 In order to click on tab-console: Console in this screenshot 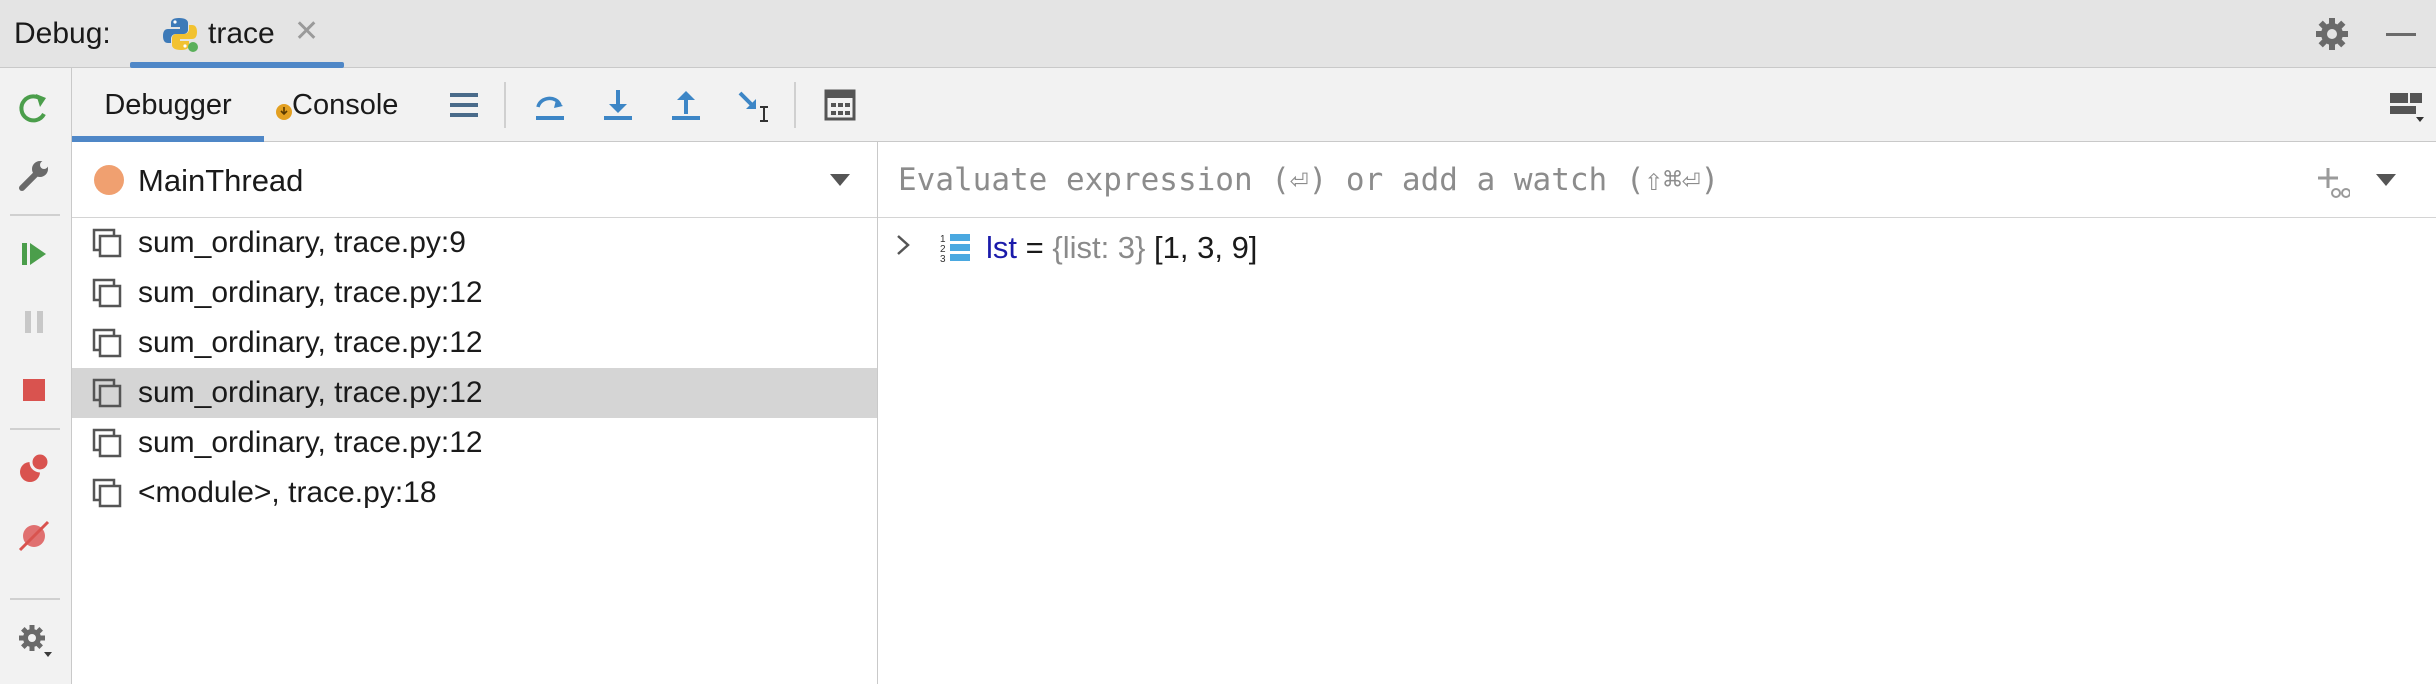, I will do `click(356, 105)`.